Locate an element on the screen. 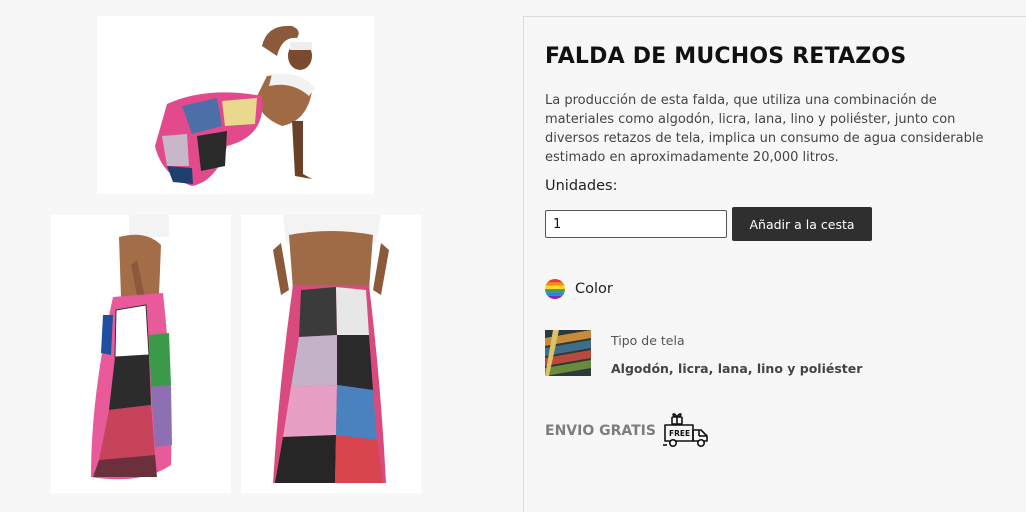 This screenshot has width=1026, height=512. skirt-side-view-image is located at coordinates (141, 354).